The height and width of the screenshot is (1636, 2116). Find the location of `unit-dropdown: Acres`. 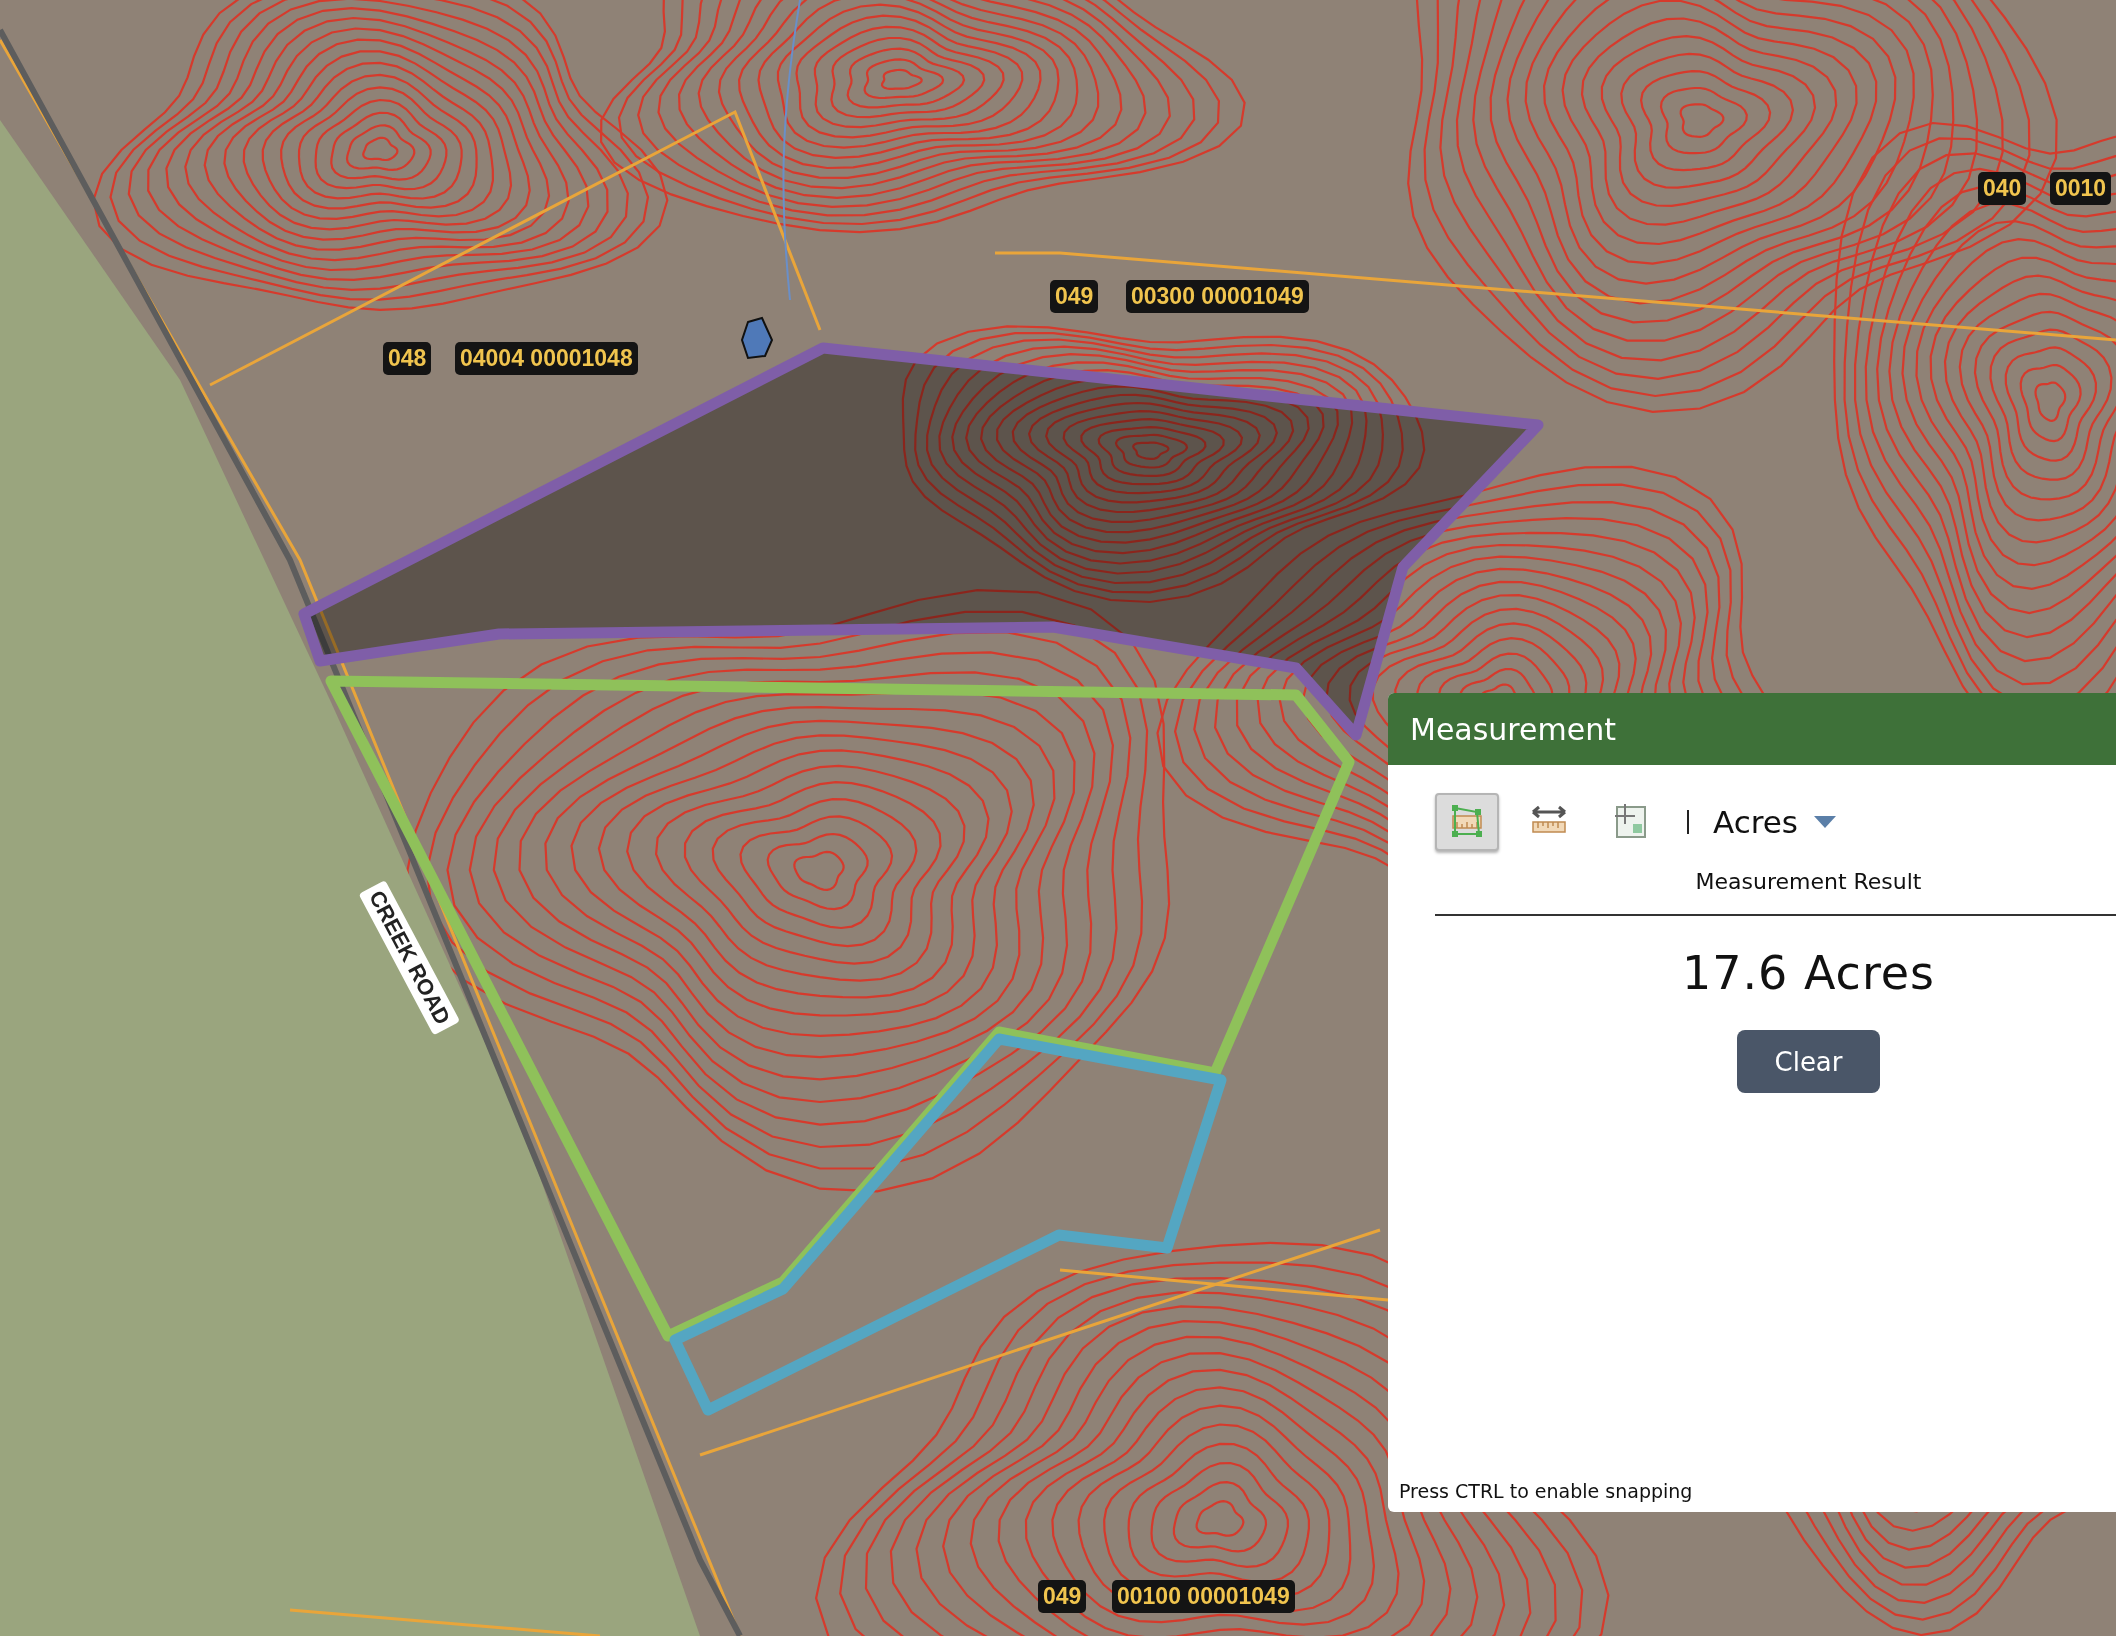

unit-dropdown: Acres is located at coordinates (1774, 822).